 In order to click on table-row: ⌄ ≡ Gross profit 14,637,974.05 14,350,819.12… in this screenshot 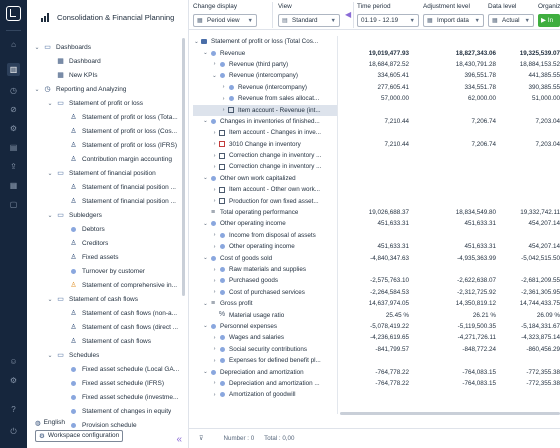, I will do `click(374, 303)`.